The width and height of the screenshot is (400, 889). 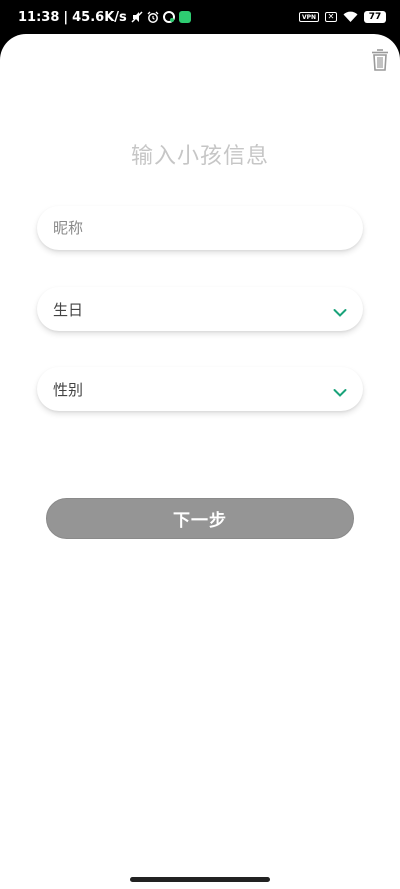 I want to click on wifi-icon, so click(x=350, y=17).